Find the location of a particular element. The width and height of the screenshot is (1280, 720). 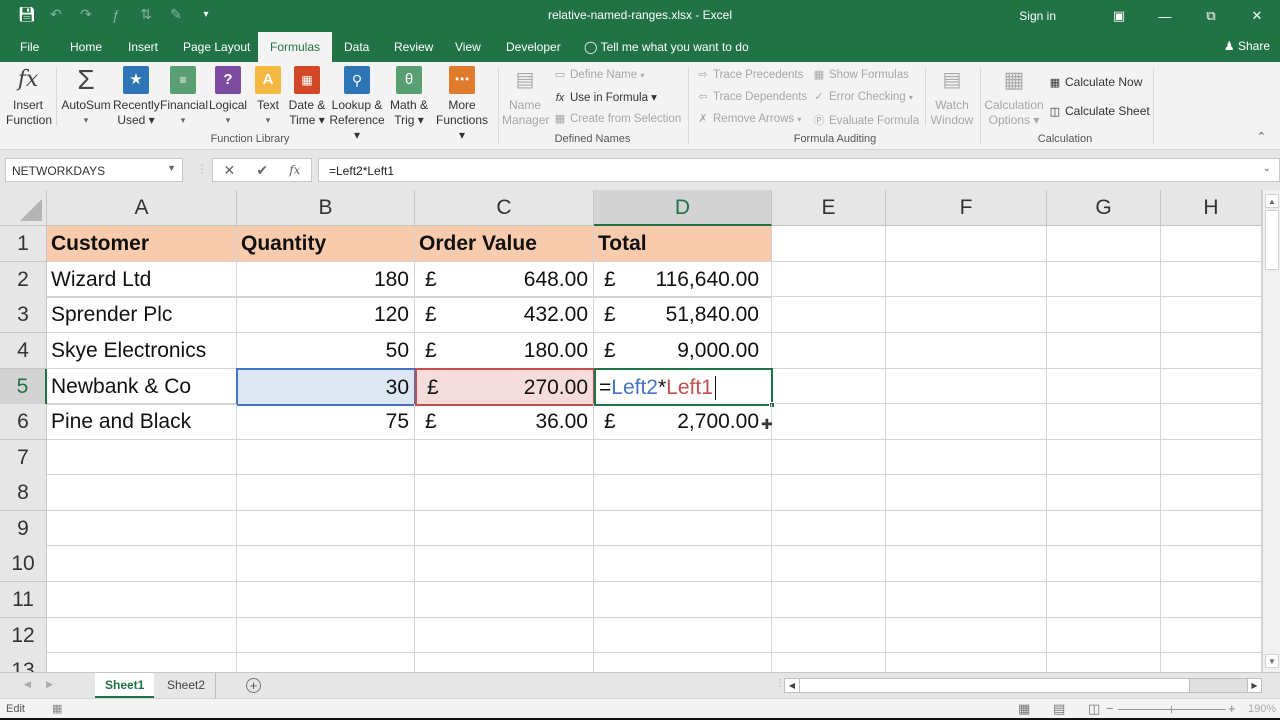

enter-check-icon: ✔ is located at coordinates (262, 170).